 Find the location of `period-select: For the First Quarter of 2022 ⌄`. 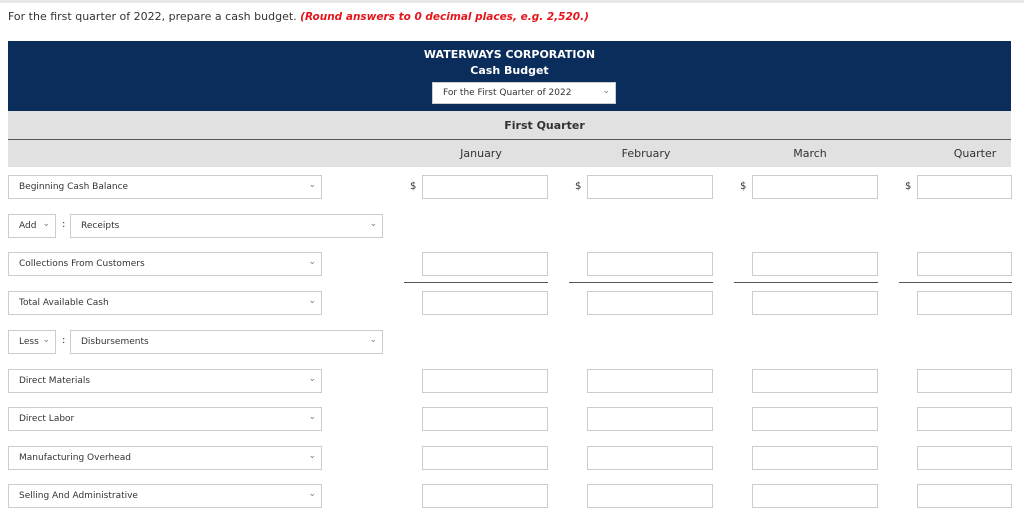

period-select: For the First Quarter of 2022 ⌄ is located at coordinates (524, 93).